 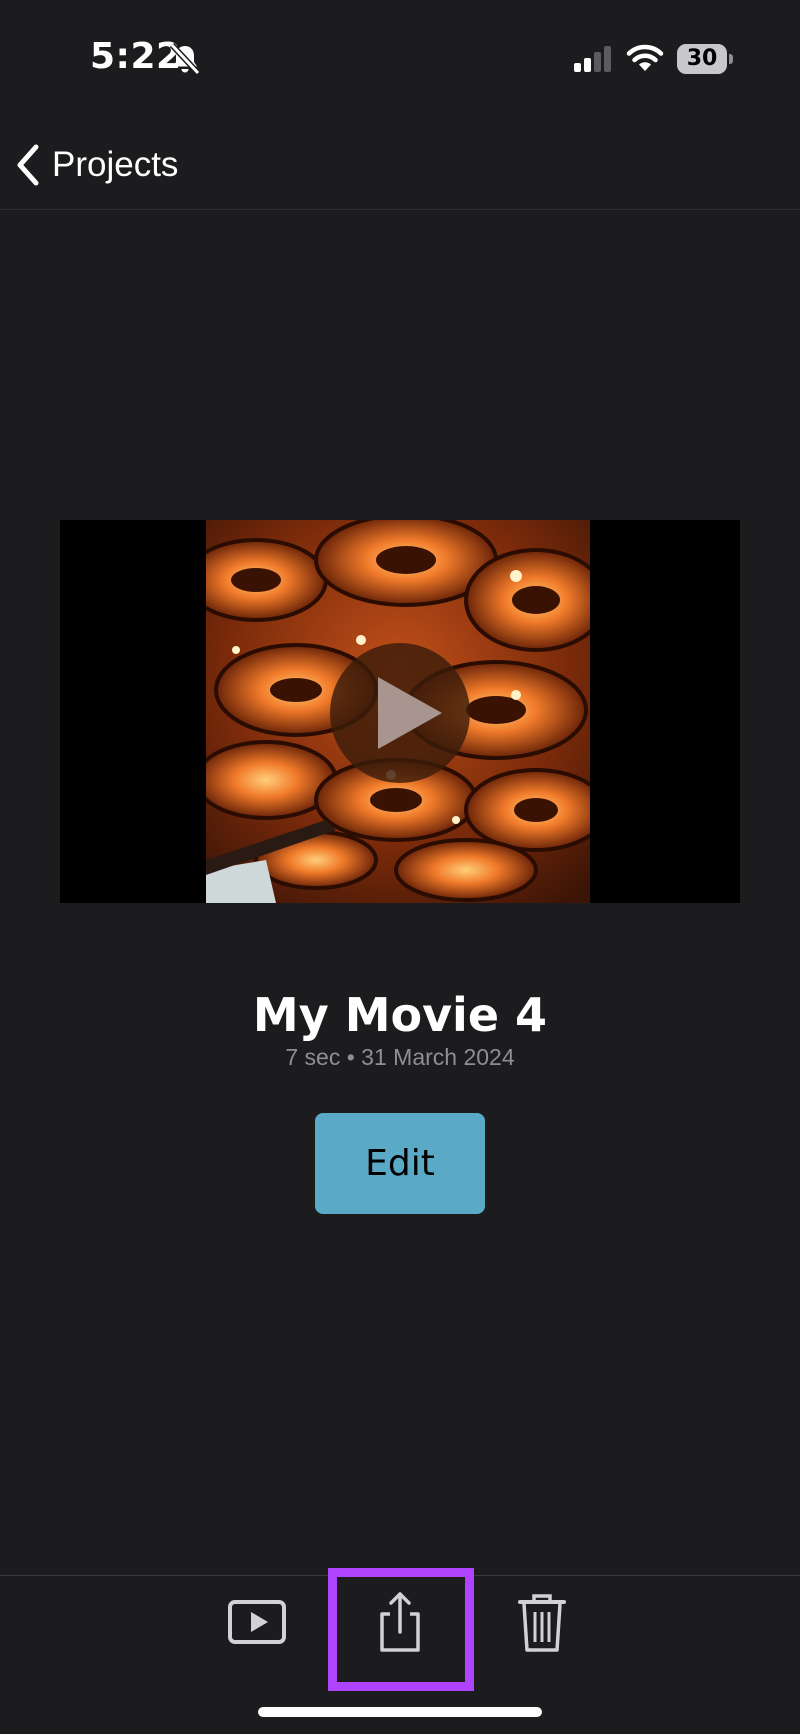 I want to click on play-triangle-icon, so click(x=410, y=713).